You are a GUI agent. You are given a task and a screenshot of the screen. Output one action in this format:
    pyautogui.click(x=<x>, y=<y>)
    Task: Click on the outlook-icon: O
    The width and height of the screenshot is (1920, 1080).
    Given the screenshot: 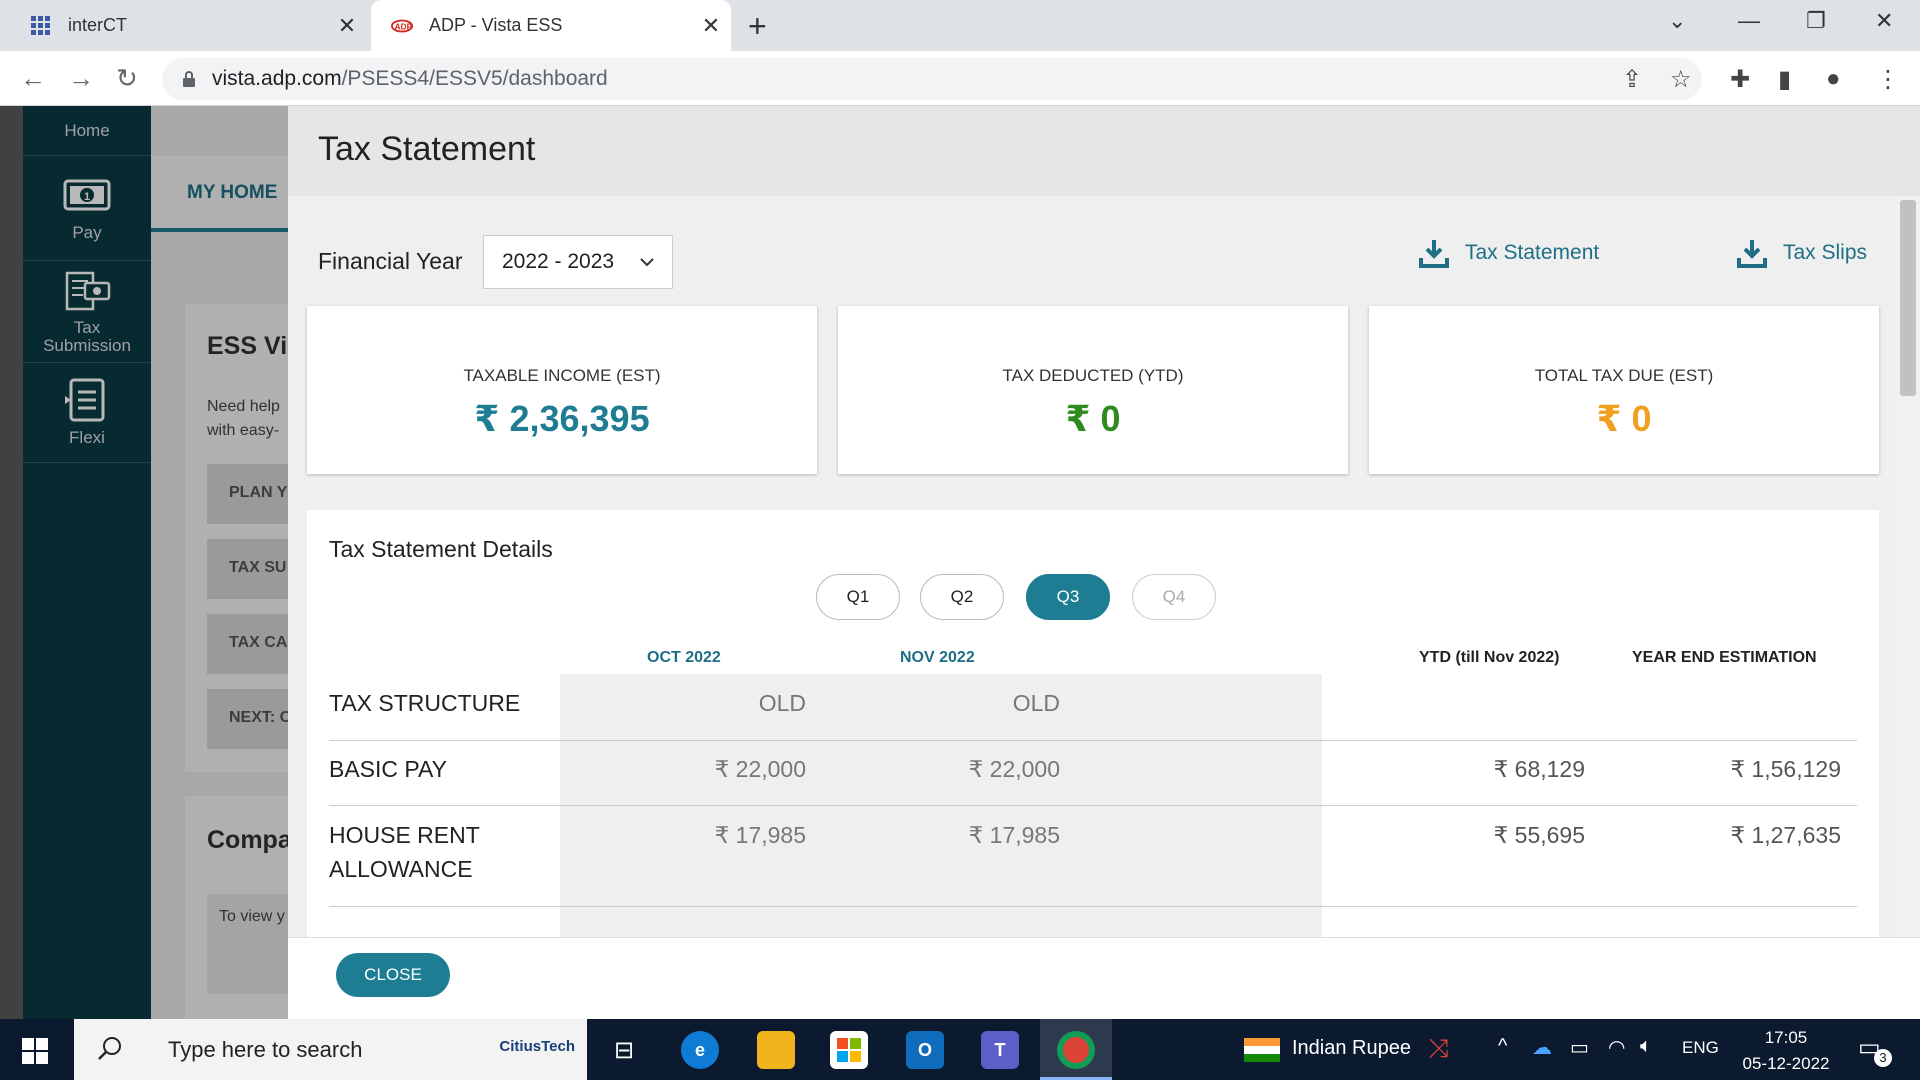 What is the action you would take?
    pyautogui.click(x=925, y=1050)
    